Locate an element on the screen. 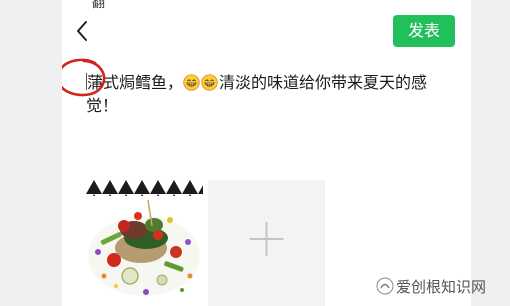 This screenshot has width=510, height=306. site-watermark: 爱创根知识网 is located at coordinates (431, 286).